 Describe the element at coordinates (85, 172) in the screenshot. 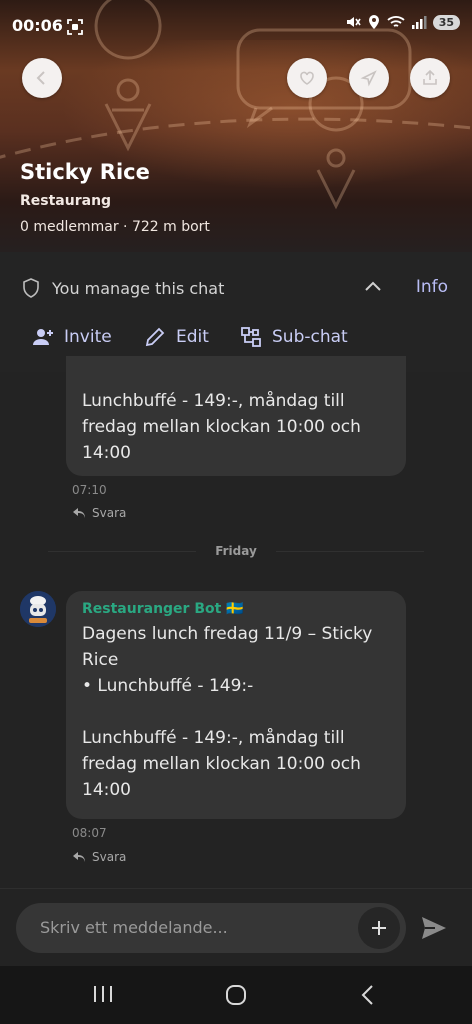

I see `place-title: Sticky Rice` at that location.